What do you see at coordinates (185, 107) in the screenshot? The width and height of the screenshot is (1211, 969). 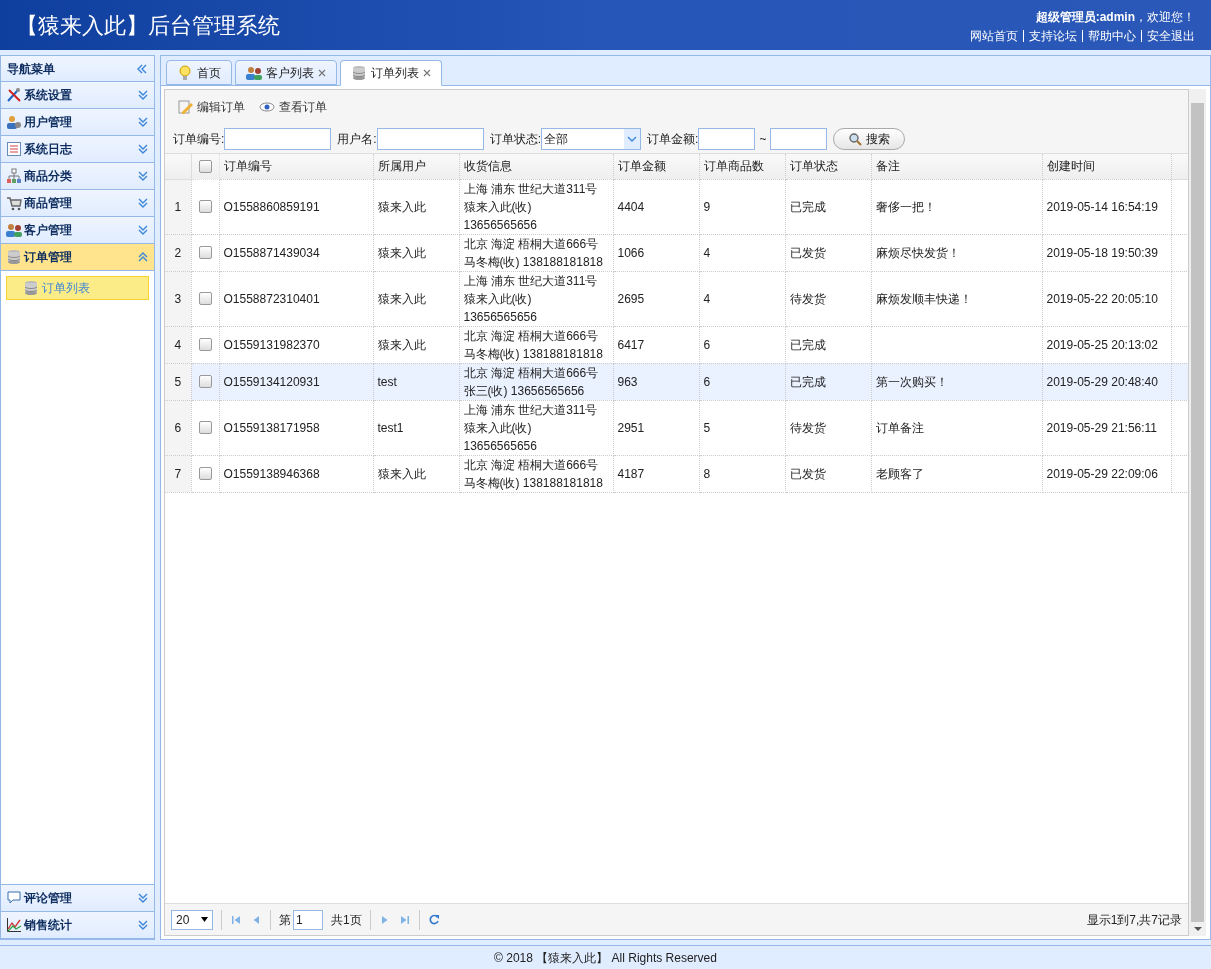 I see `pencil-icon` at bounding box center [185, 107].